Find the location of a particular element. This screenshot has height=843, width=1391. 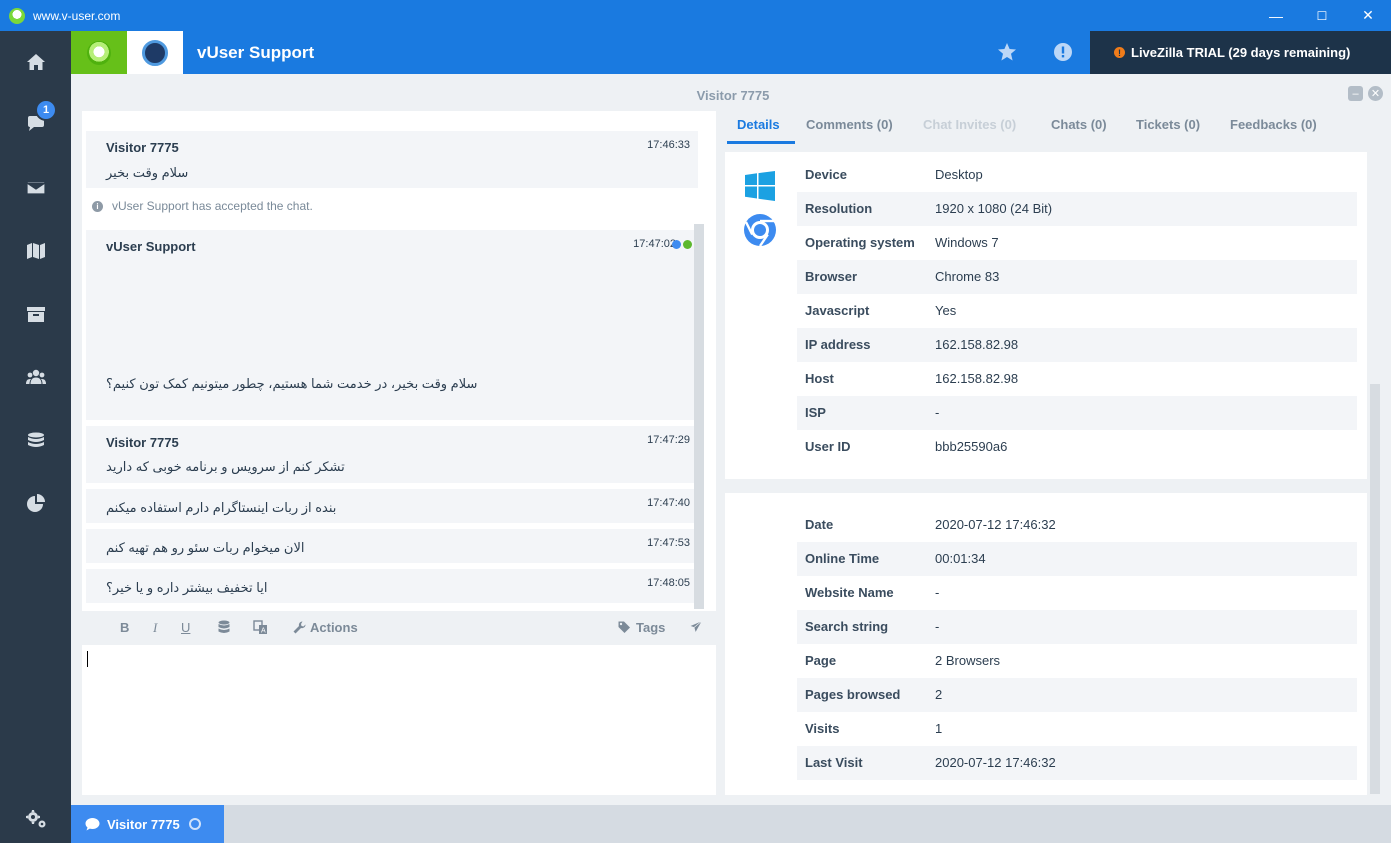

archive-icon is located at coordinates (35, 314).